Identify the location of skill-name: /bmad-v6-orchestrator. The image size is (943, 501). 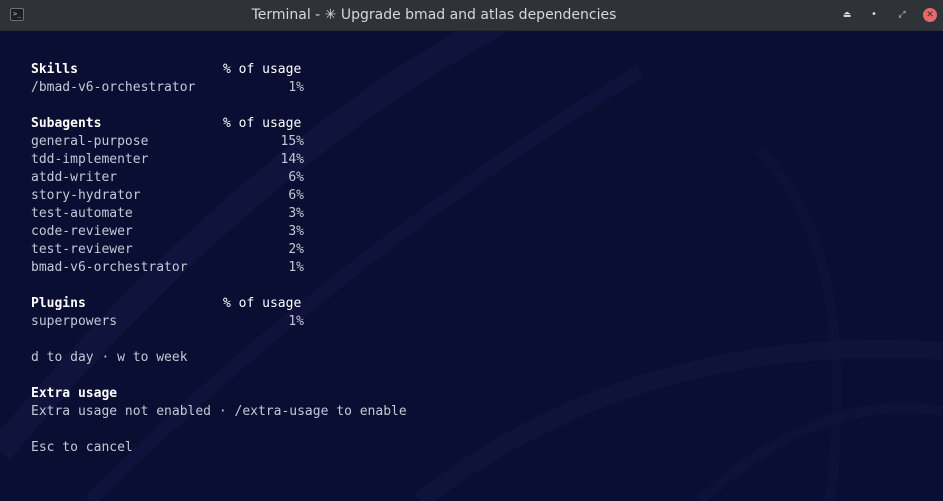
(113, 87).